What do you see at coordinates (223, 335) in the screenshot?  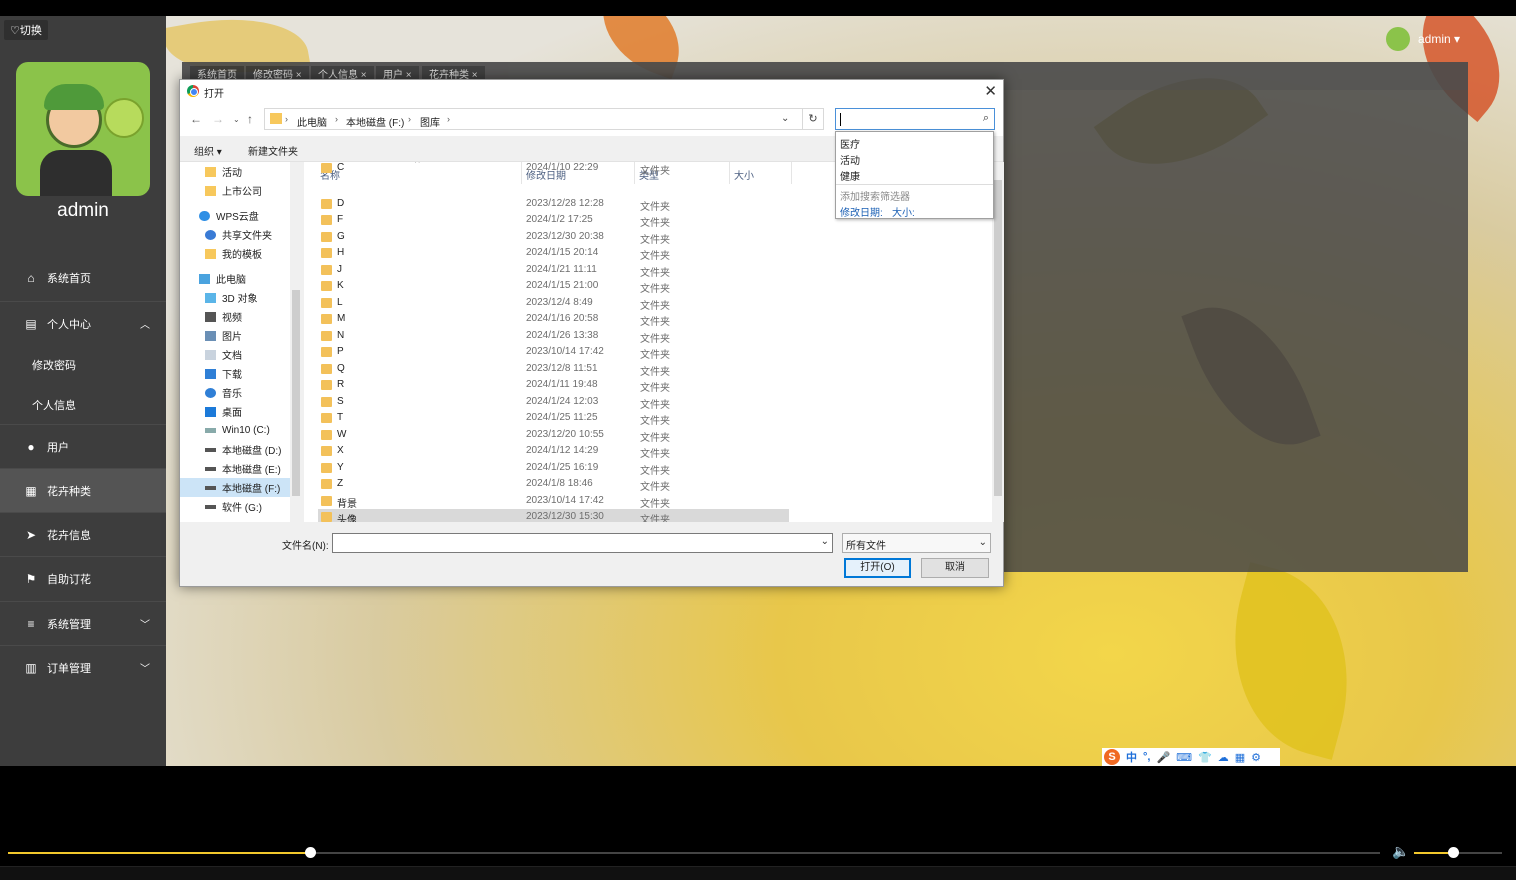 I see `nav-item: 图片` at bounding box center [223, 335].